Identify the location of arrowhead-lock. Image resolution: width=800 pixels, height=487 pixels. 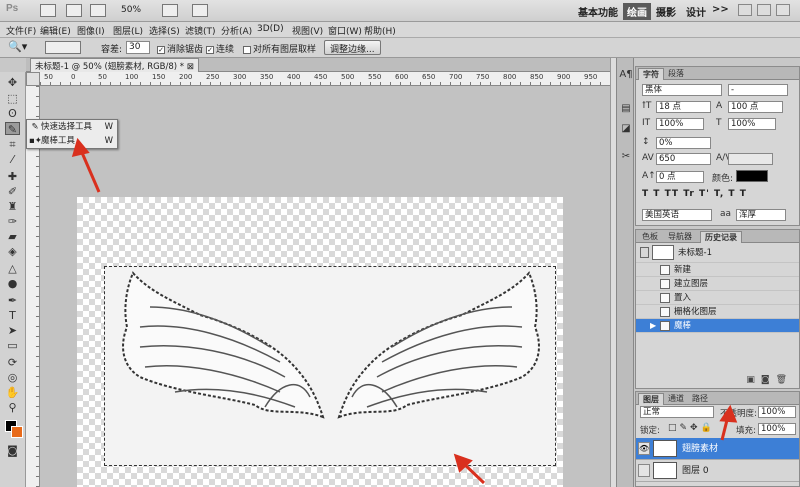
(728, 413).